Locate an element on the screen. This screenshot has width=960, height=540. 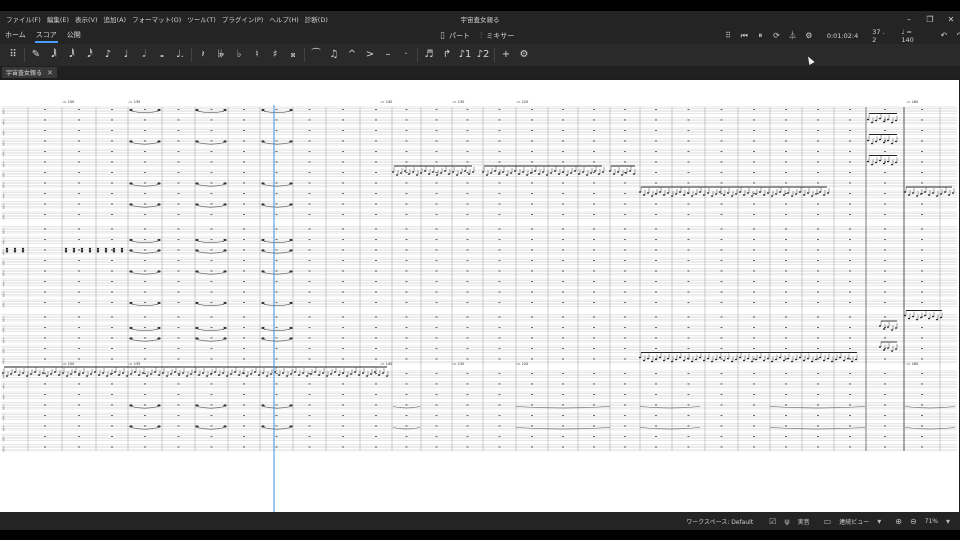
tab-publish: 公開 is located at coordinates (74, 35).